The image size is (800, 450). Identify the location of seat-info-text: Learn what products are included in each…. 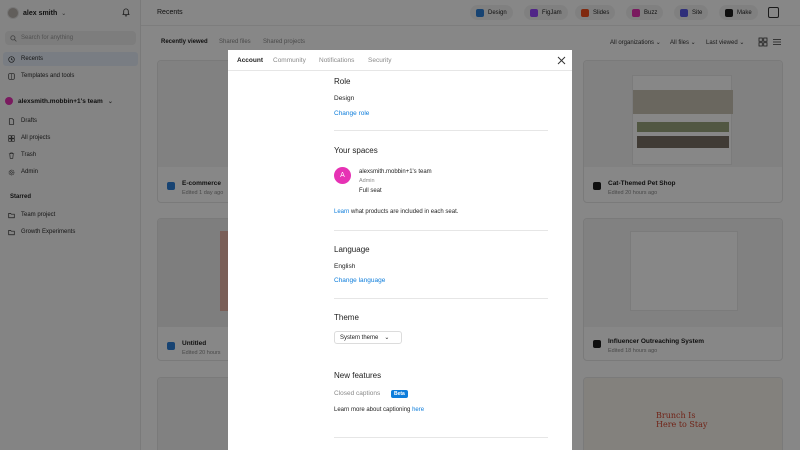
(396, 212).